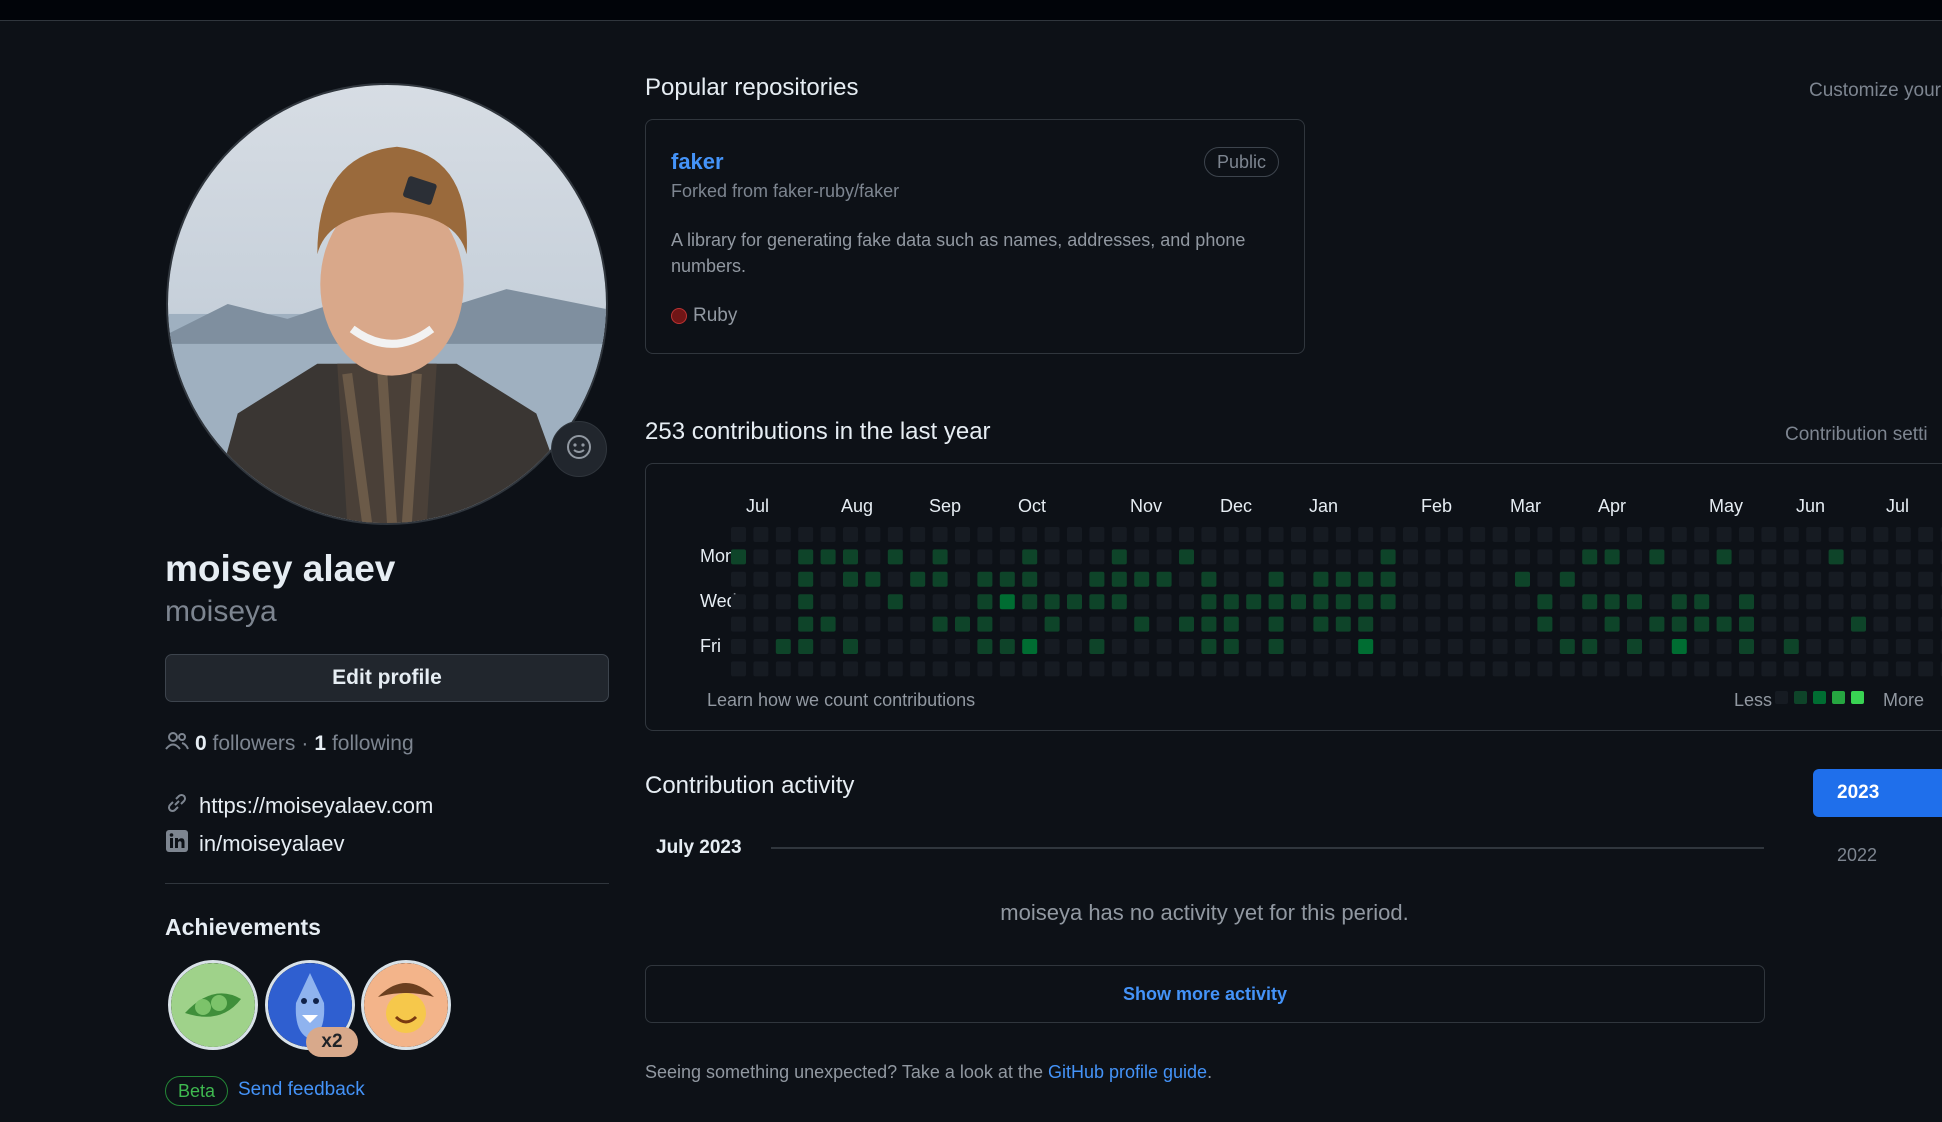 This screenshot has width=1942, height=1122. What do you see at coordinates (272, 844) in the screenshot?
I see `linkedin-link: in/moiseyalaev` at bounding box center [272, 844].